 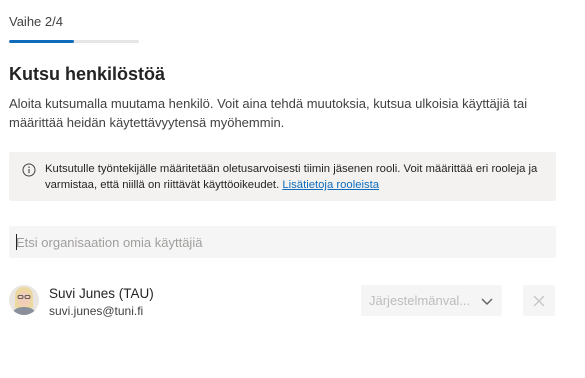 What do you see at coordinates (96, 311) in the screenshot?
I see `user-email: suvi.junes@tuni.fi` at bounding box center [96, 311].